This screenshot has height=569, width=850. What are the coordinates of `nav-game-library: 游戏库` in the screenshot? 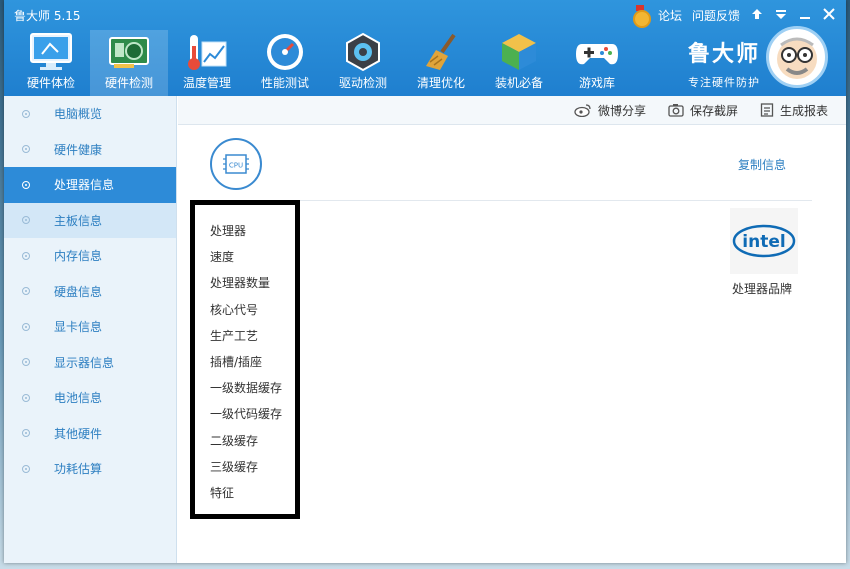 It's located at (597, 63).